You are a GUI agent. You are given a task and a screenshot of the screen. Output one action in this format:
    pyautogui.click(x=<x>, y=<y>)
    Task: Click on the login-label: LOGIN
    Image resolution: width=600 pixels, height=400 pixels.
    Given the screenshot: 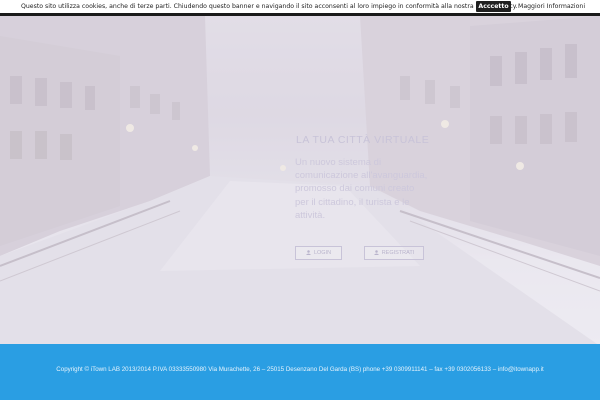 What is the action you would take?
    pyautogui.click(x=322, y=253)
    